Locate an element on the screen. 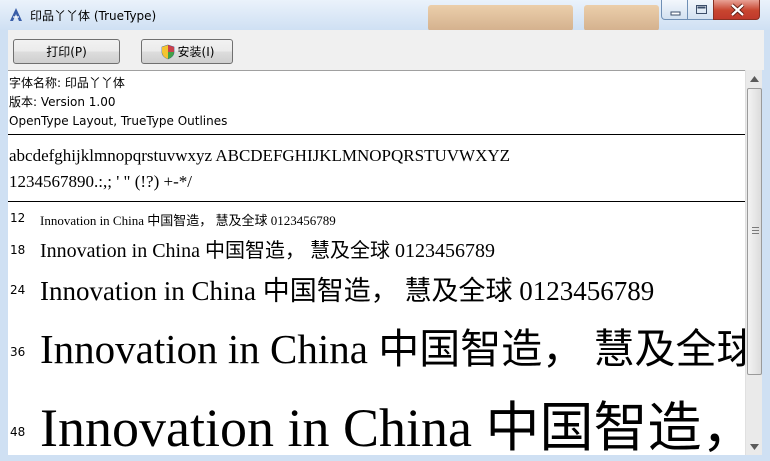 This screenshot has height=461, width=770. print-button-label: 打印(P) is located at coordinates (66, 52).